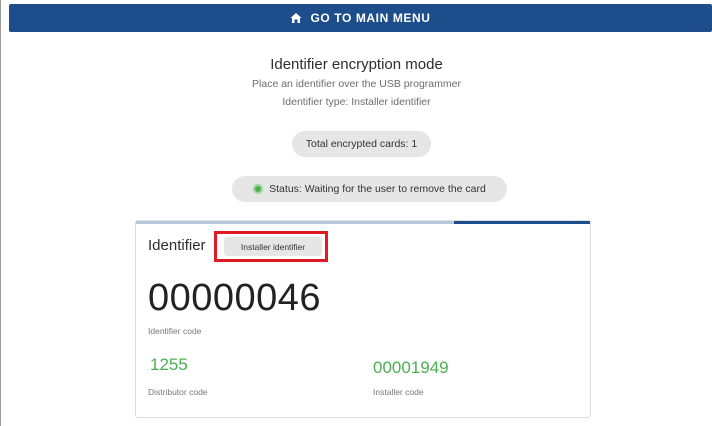 The width and height of the screenshot is (712, 426). What do you see at coordinates (398, 392) in the screenshot?
I see `installer-code-label: Installer code` at bounding box center [398, 392].